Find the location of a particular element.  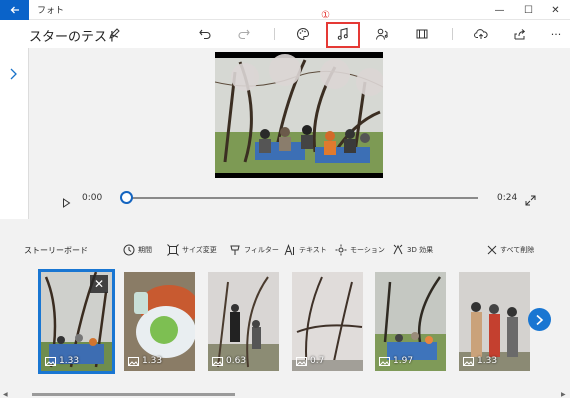

undo-button is located at coordinates (205, 34).